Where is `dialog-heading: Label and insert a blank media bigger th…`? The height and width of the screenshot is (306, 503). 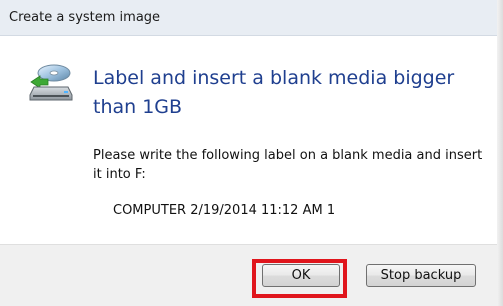 dialog-heading: Label and insert a blank media bigger th… is located at coordinates (274, 92).